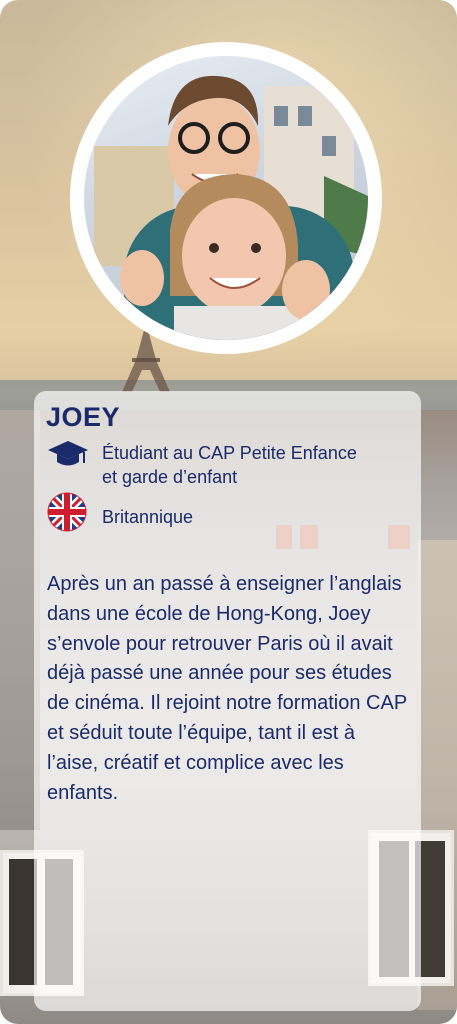 The width and height of the screenshot is (457, 1024). Describe the element at coordinates (170, 477) in the screenshot. I see `occupation-line-2: et garde d’enfant` at that location.